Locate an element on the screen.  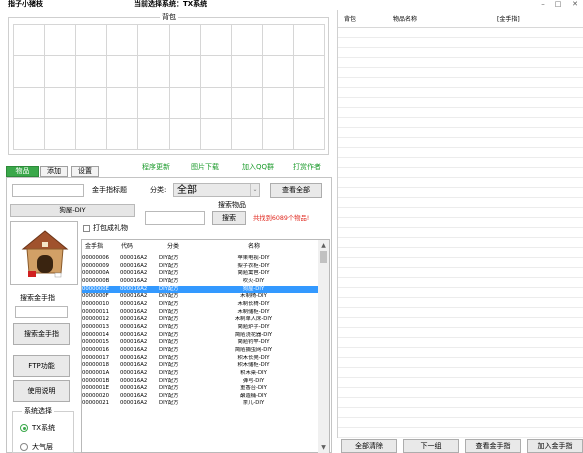
radio-other-system is located at coordinates (24, 447).